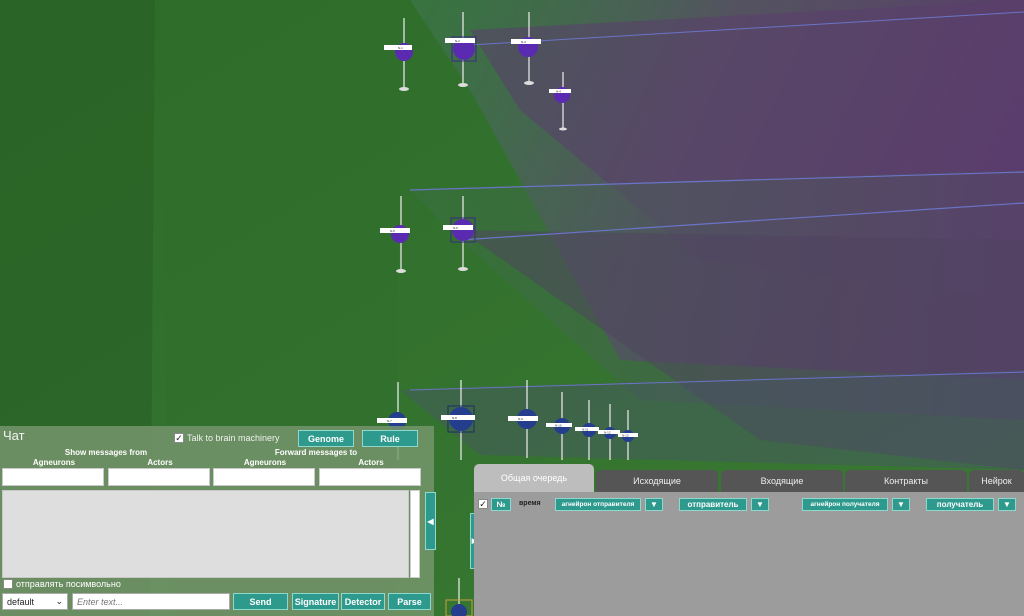 The image size is (1024, 616). Describe the element at coordinates (260, 601) in the screenshot. I see `send-button: Send` at that location.